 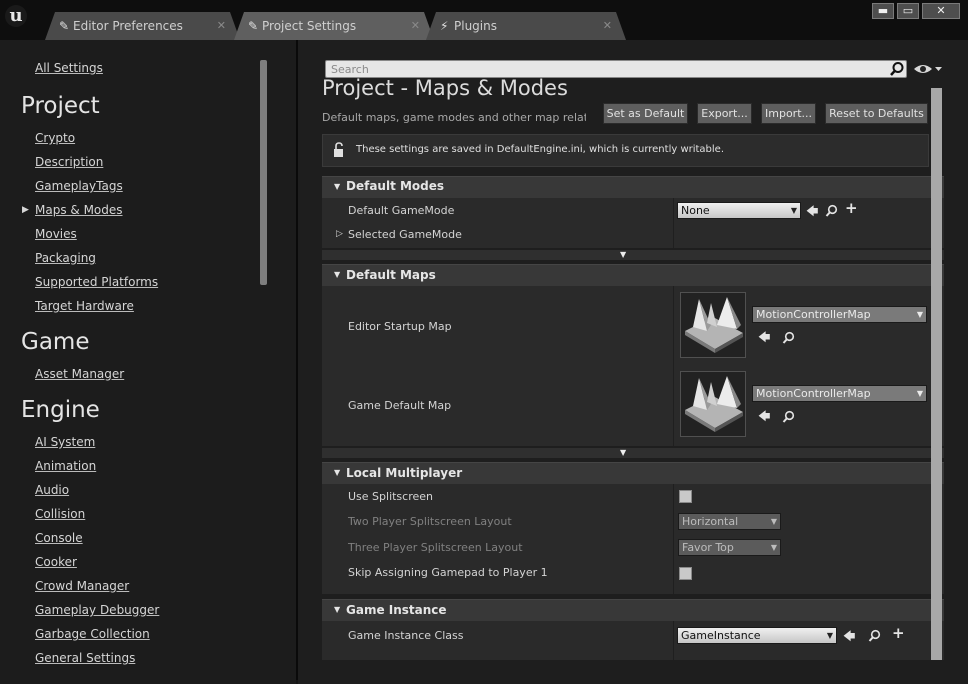 What do you see at coordinates (65, 442) in the screenshot?
I see `sidebar-item-ai-system: AI System` at bounding box center [65, 442].